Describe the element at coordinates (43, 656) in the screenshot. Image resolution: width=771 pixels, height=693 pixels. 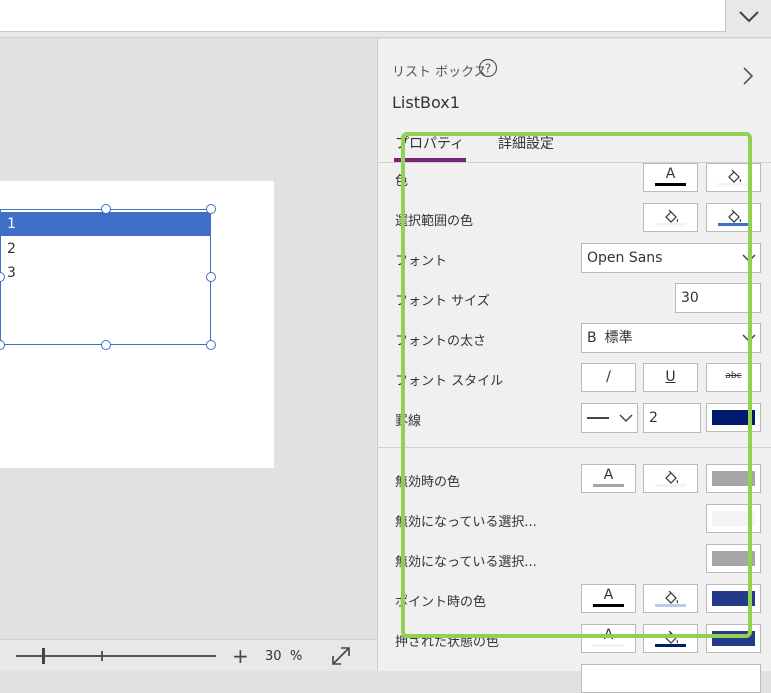
I see `zoom-slider-thumb` at that location.